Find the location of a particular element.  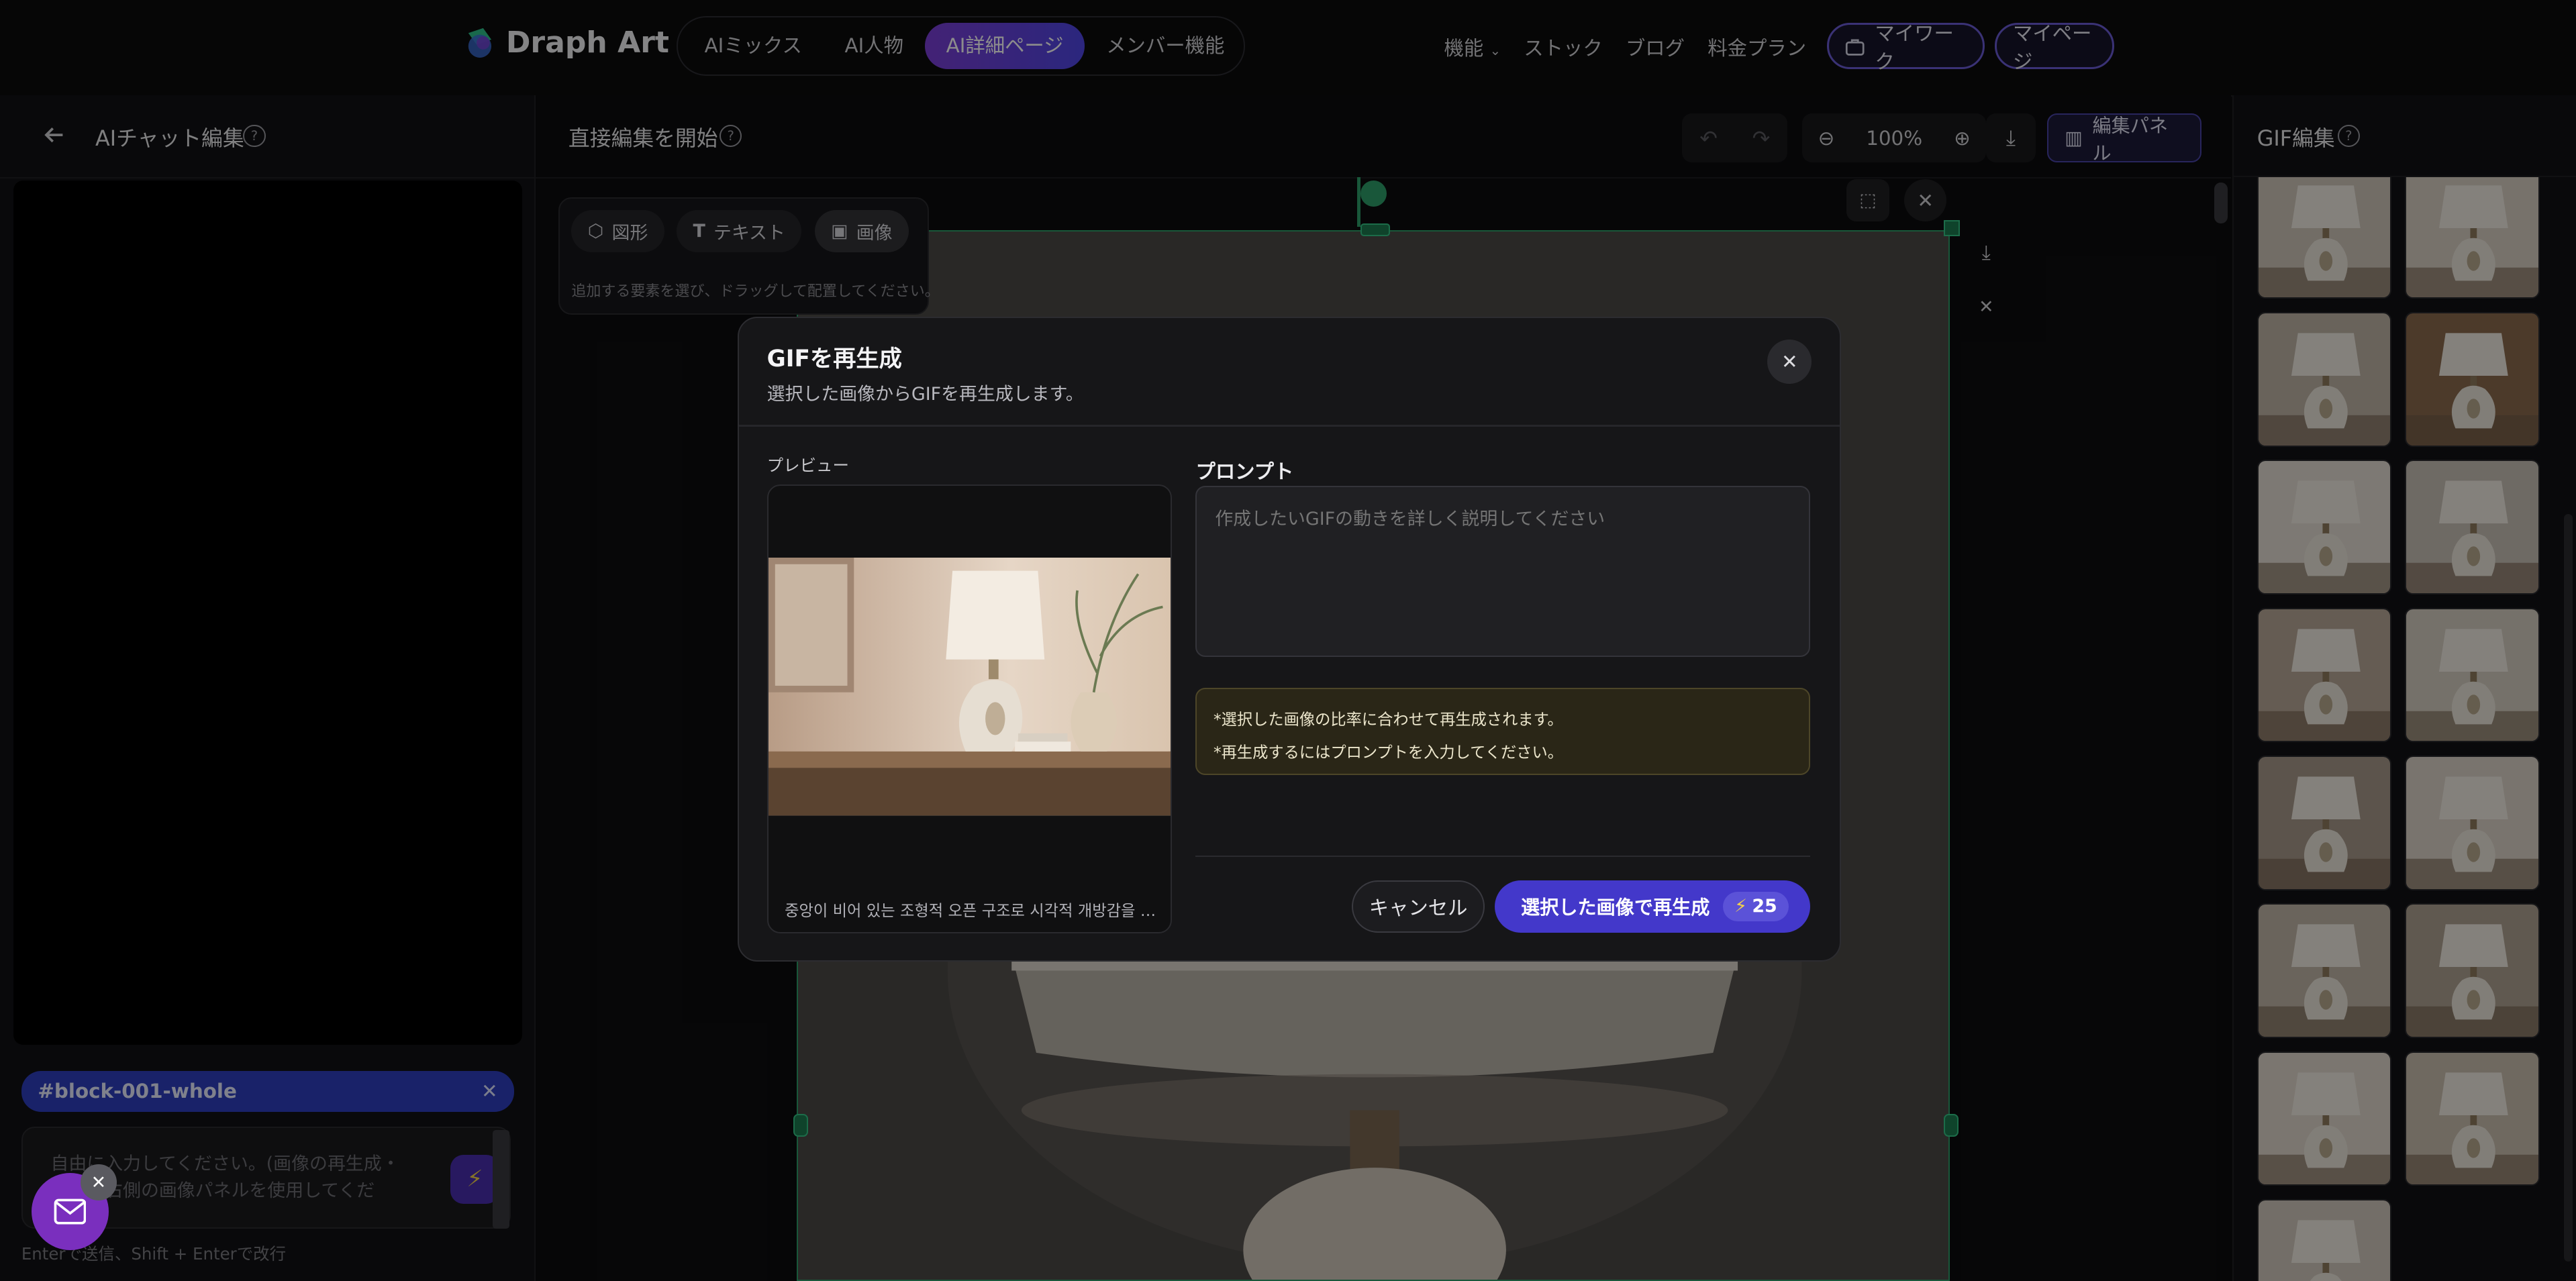

preview-image is located at coordinates (969, 687).